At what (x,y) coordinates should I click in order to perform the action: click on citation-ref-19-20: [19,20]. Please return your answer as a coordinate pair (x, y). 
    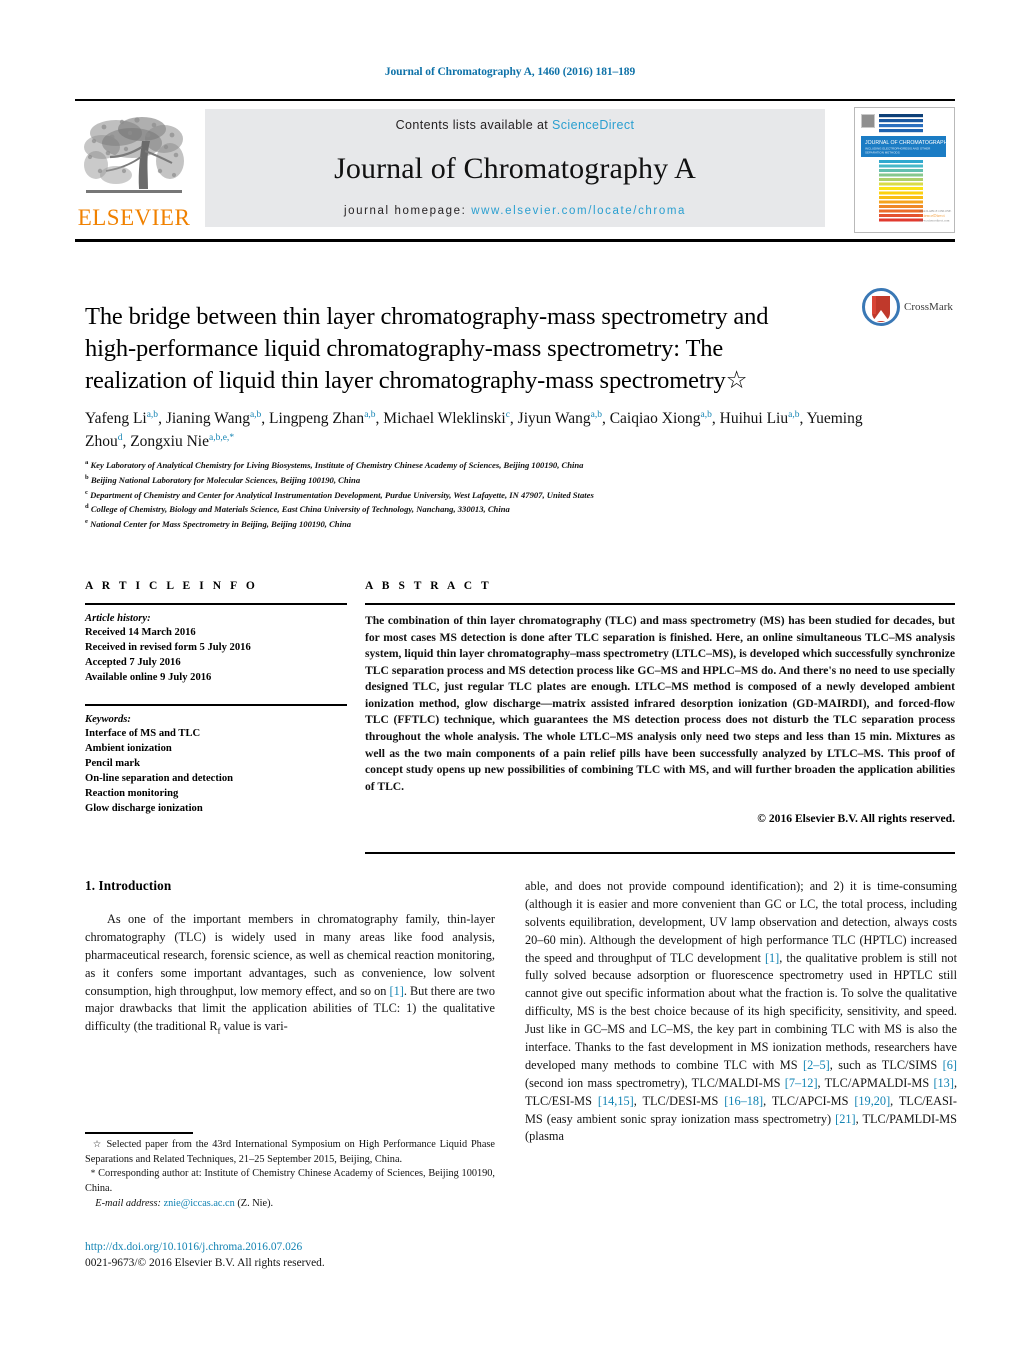
    Looking at the image, I should click on (872, 1101).